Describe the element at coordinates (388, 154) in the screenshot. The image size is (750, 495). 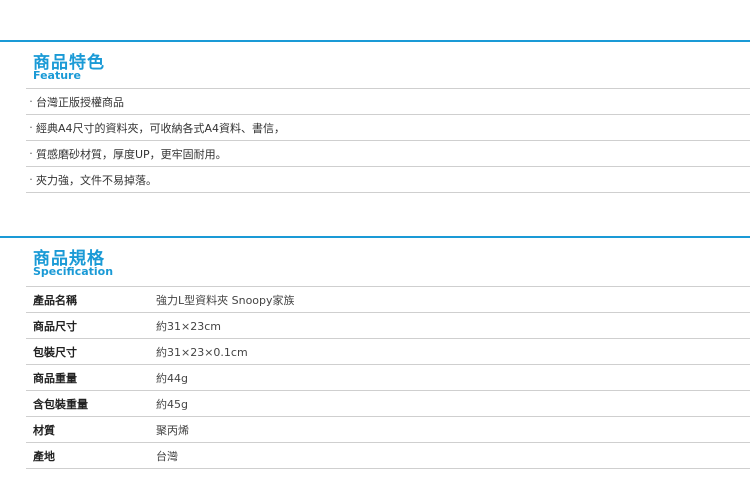
I see `feature-item: · 質感磨砂材質，厚度UP，更牢固耐用。` at that location.